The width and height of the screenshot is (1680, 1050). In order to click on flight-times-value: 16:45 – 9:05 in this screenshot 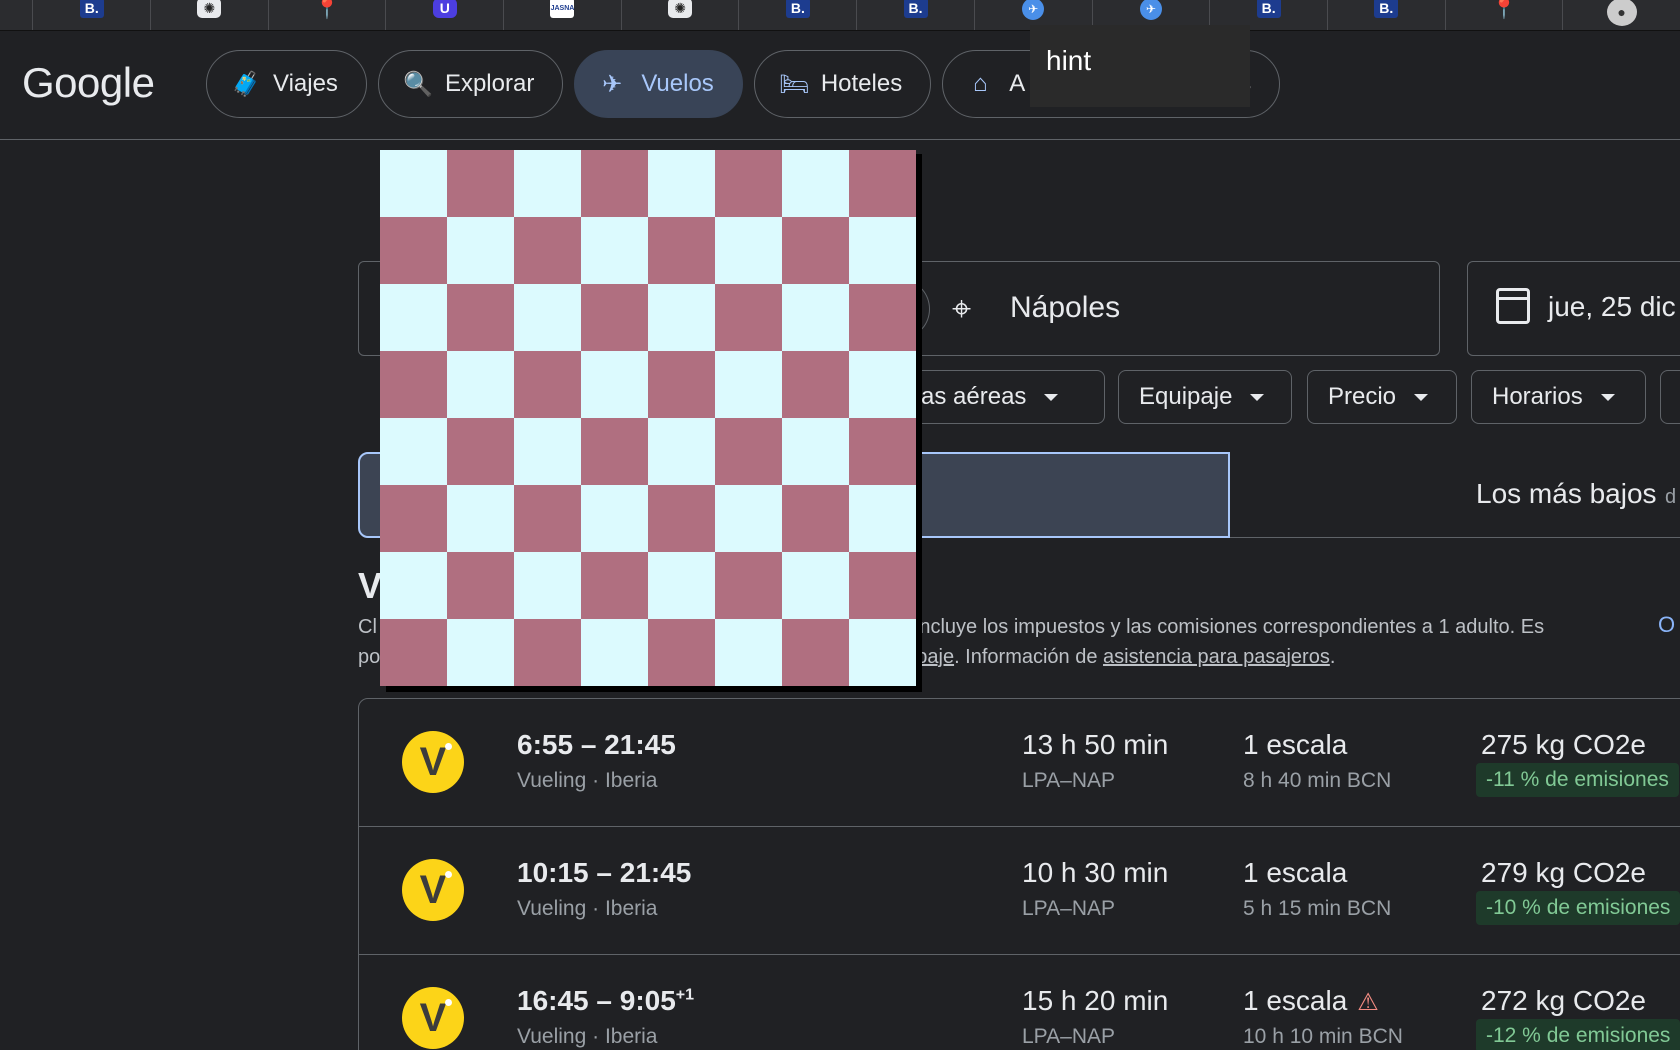, I will do `click(596, 1000)`.